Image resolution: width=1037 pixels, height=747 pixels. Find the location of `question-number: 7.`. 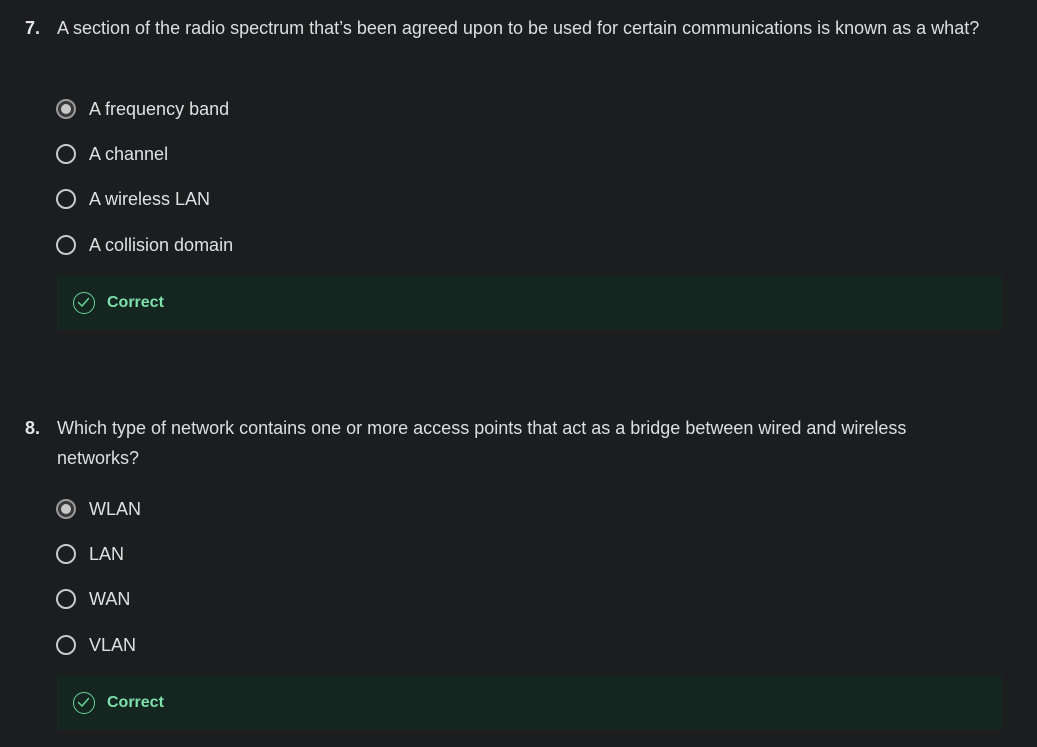

question-number: 7. is located at coordinates (33, 28).